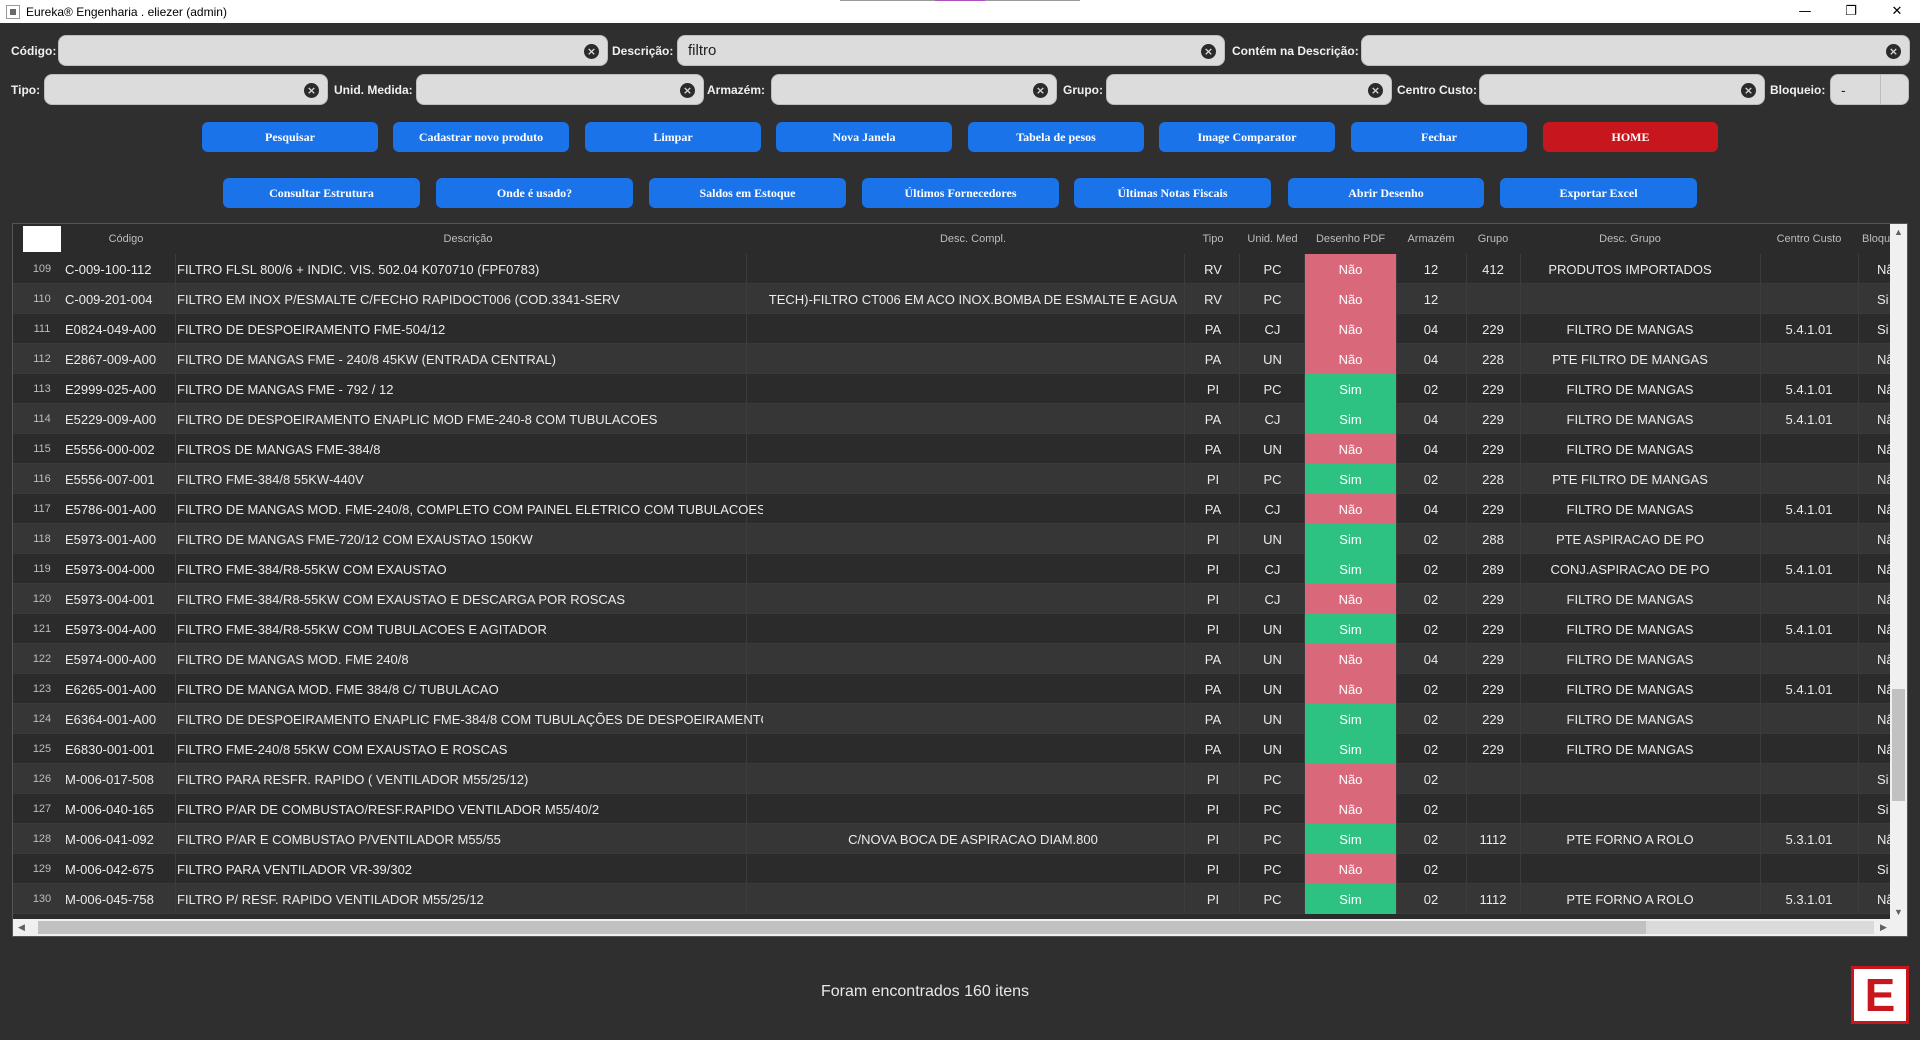  I want to click on col-unid-med: Unid. Med, so click(1272, 239).